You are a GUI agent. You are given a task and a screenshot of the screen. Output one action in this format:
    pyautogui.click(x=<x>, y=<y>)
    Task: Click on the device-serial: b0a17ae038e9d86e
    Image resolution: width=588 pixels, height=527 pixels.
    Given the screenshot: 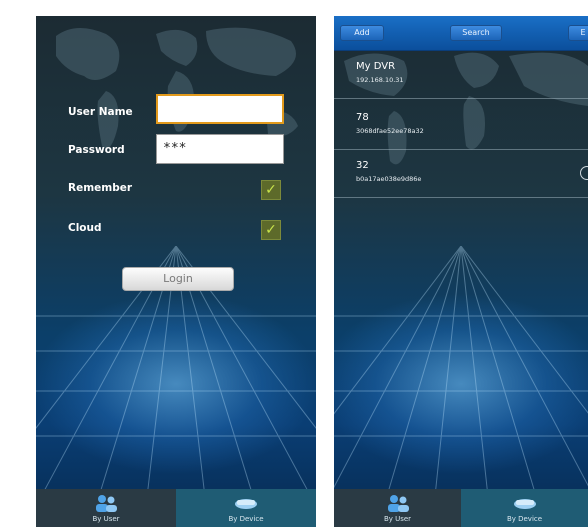 What is the action you would take?
    pyautogui.click(x=389, y=179)
    